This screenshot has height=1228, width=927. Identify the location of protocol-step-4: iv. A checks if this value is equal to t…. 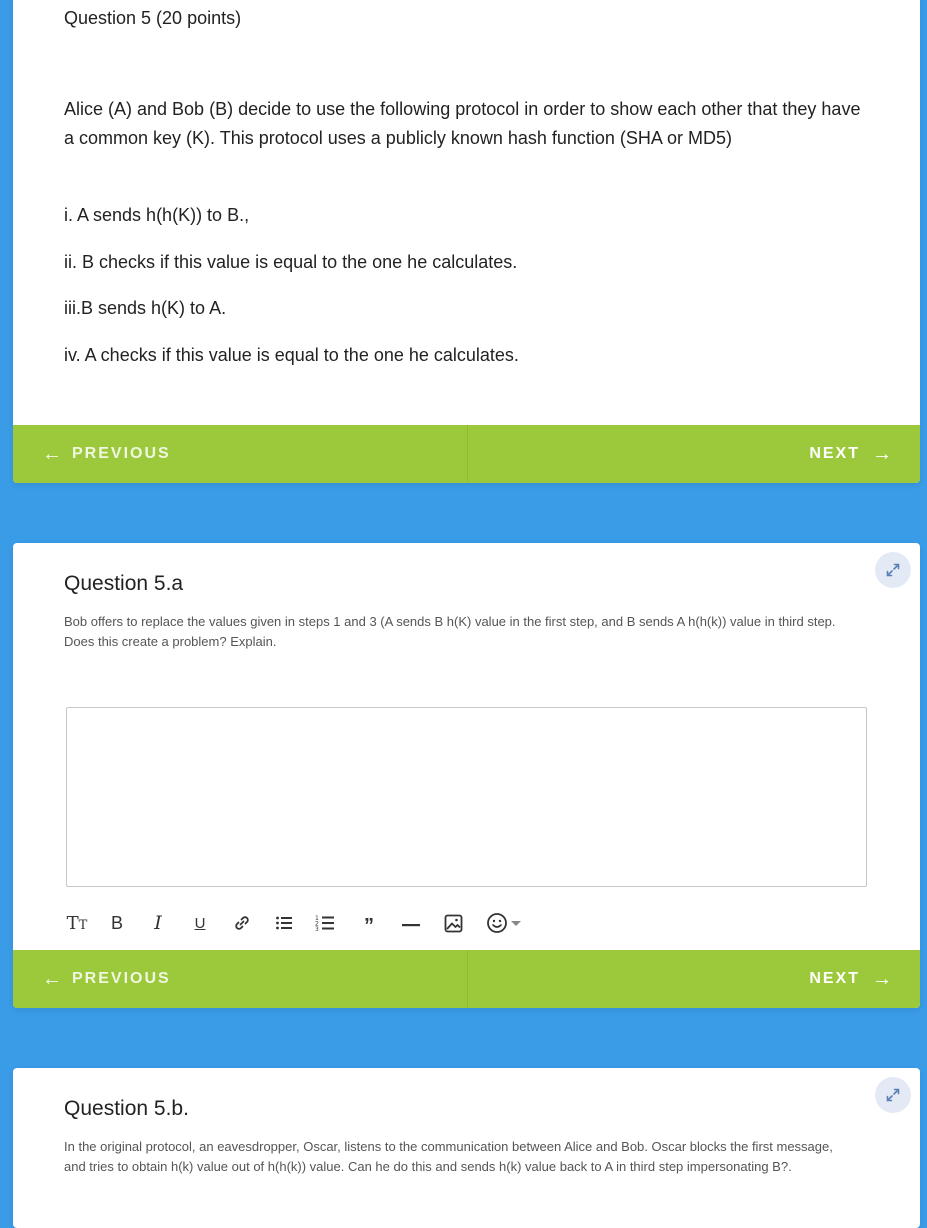
(291, 355).